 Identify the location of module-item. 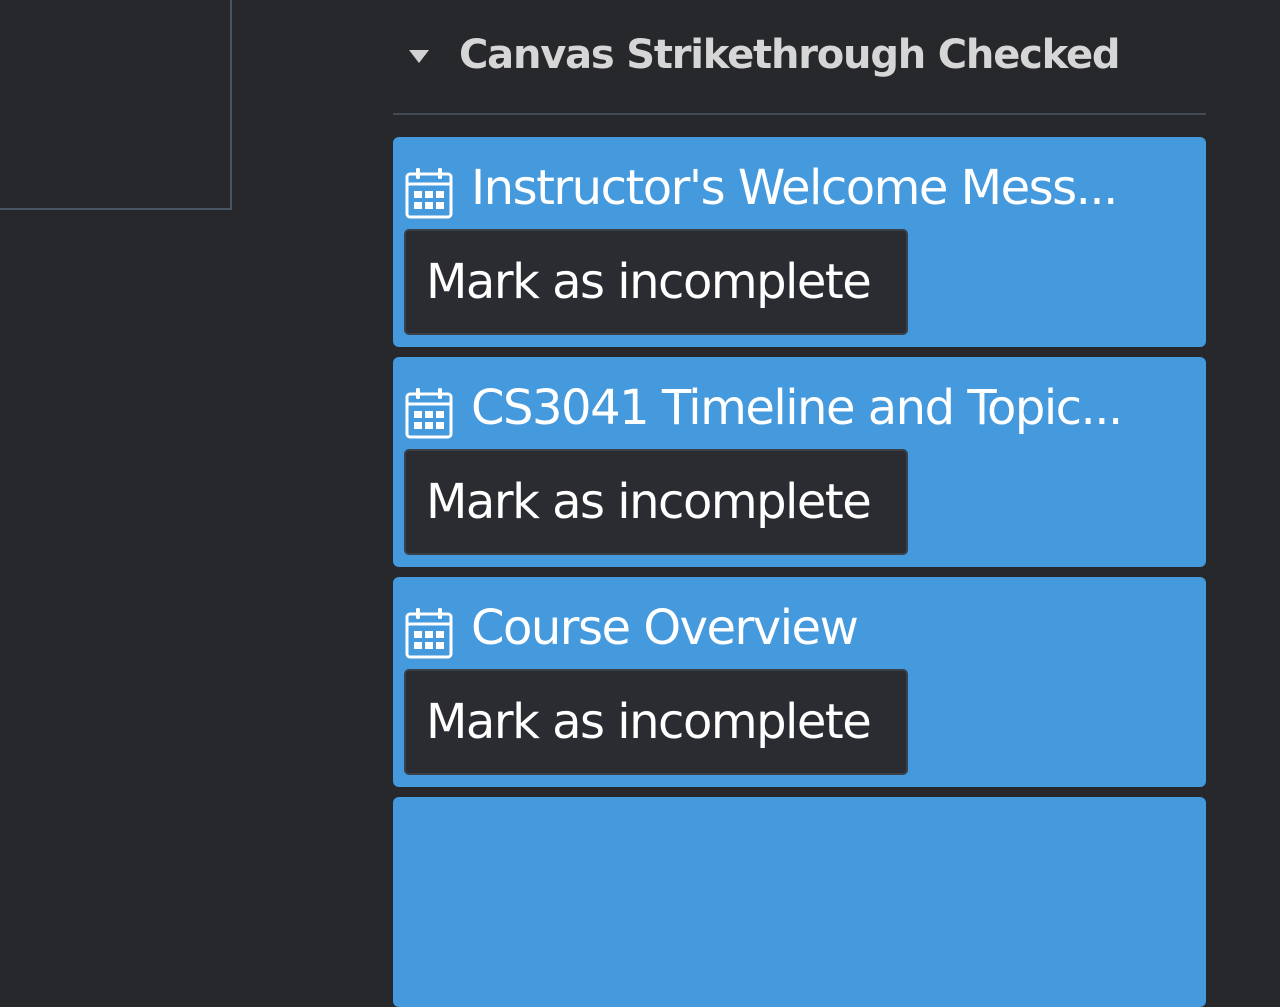
(799, 902).